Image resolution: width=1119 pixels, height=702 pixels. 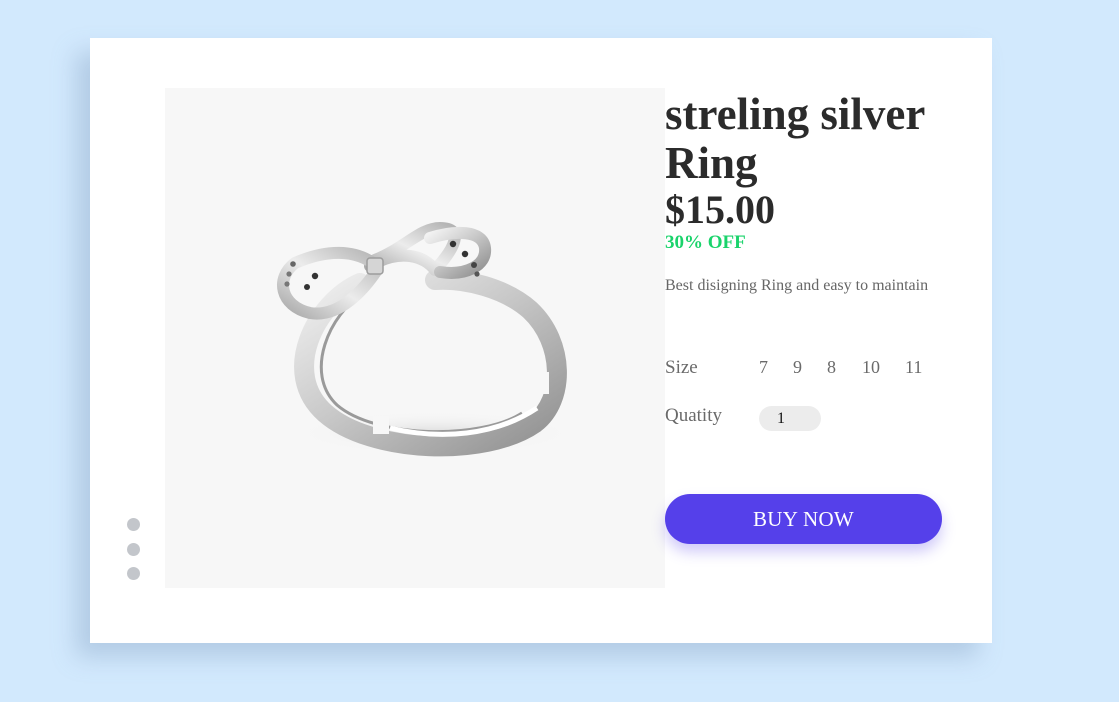 What do you see at coordinates (797, 367) in the screenshot?
I see `size-option-9: 9` at bounding box center [797, 367].